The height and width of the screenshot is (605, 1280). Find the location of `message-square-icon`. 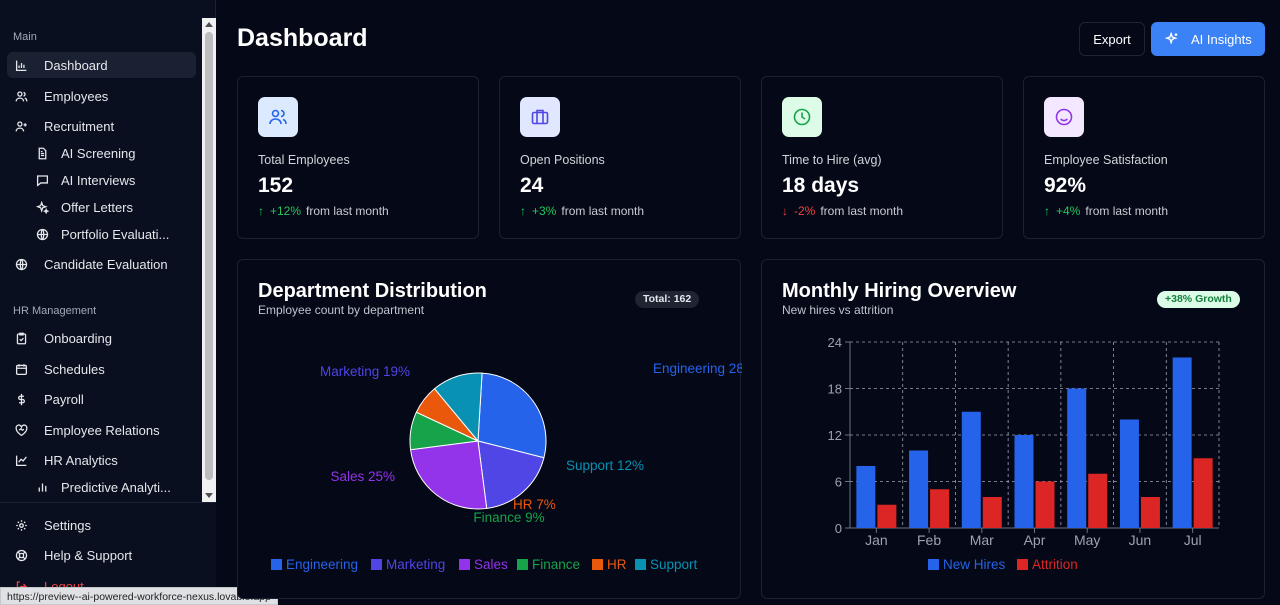

message-square-icon is located at coordinates (42, 180).